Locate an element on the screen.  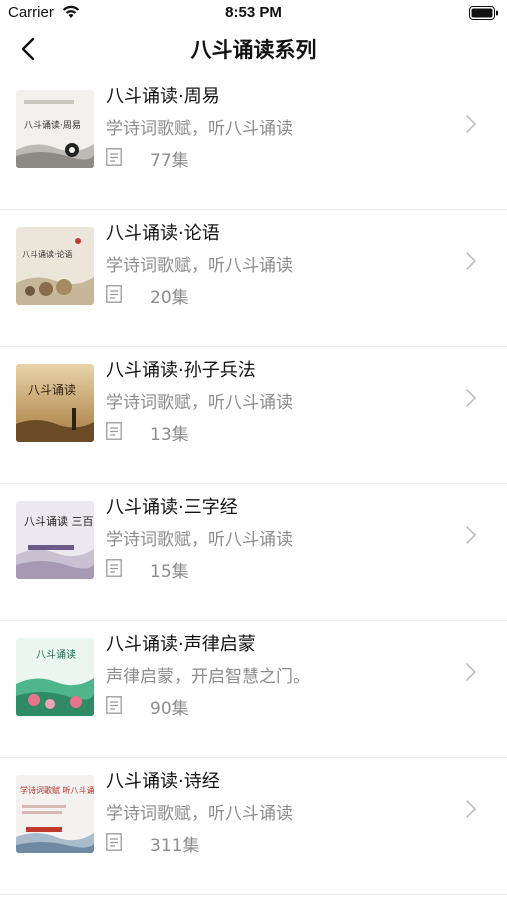
episode-count: 15集 is located at coordinates (169, 572).